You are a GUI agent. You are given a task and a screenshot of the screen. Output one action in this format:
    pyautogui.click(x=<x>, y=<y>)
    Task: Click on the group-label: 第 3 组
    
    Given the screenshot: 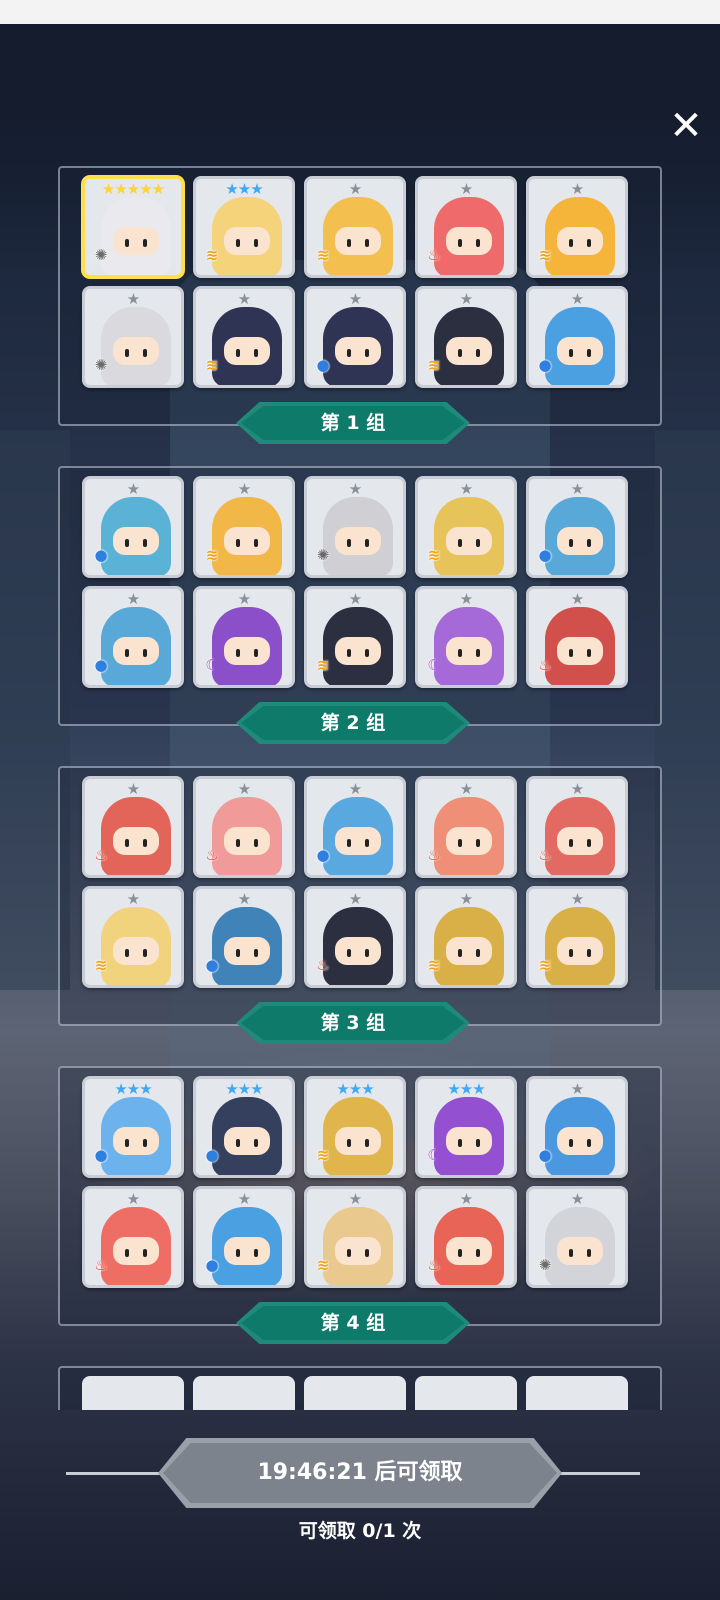 What is the action you would take?
    pyautogui.click(x=353, y=1023)
    